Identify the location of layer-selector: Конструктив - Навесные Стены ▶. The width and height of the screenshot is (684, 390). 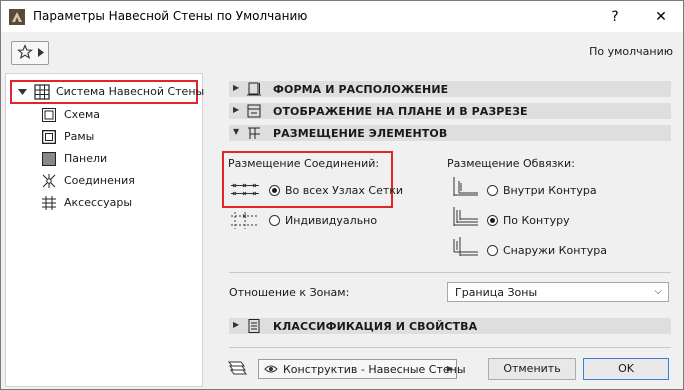
(362, 369).